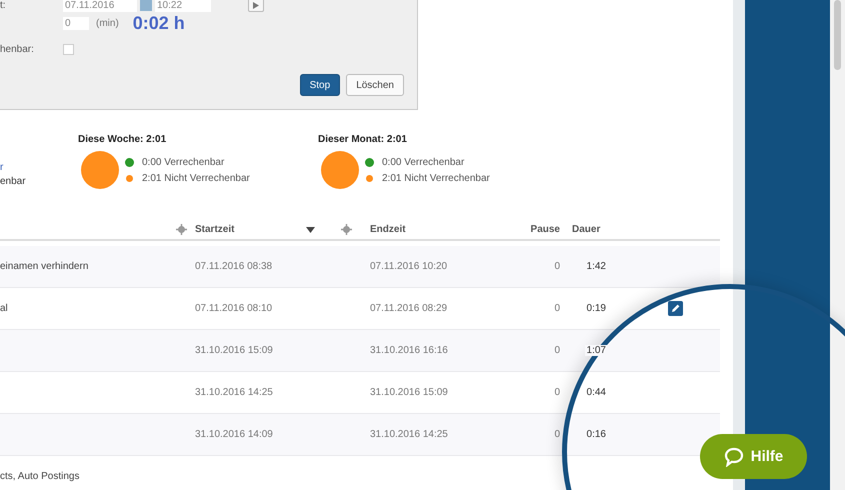 The height and width of the screenshot is (490, 845). I want to click on table-cell: al, so click(4, 308).